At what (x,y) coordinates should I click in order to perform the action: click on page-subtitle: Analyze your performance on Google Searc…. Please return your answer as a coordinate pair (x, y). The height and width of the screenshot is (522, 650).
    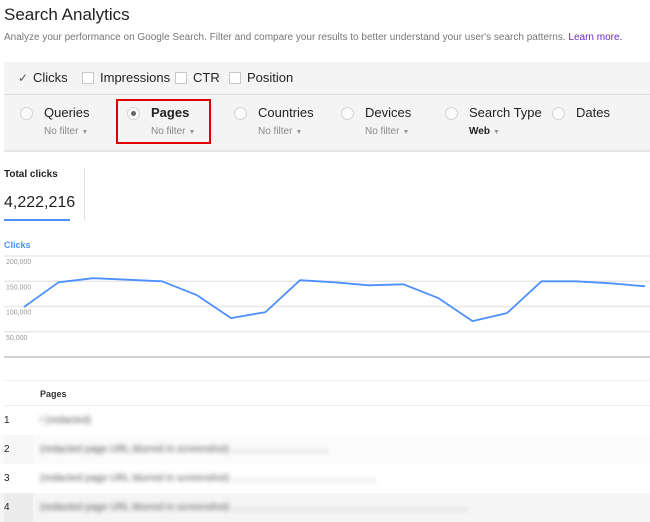
    Looking at the image, I should click on (313, 37).